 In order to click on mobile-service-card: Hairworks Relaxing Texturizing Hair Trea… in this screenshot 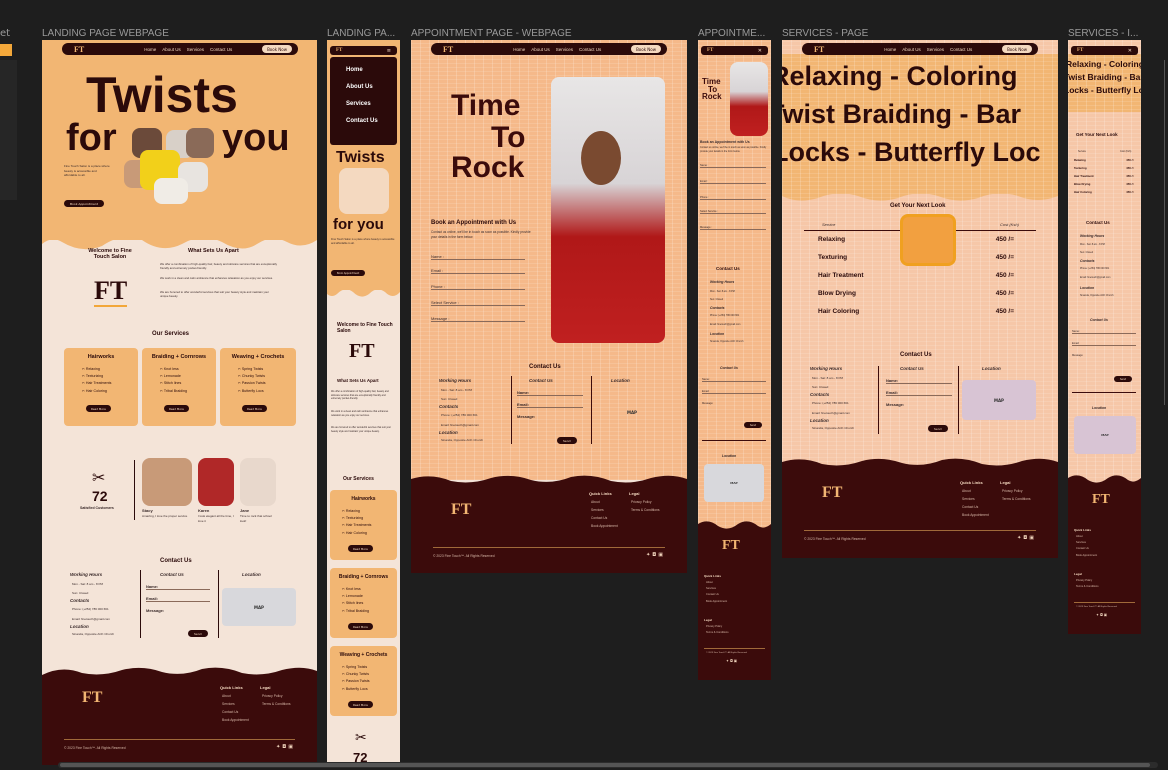, I will do `click(363, 525)`.